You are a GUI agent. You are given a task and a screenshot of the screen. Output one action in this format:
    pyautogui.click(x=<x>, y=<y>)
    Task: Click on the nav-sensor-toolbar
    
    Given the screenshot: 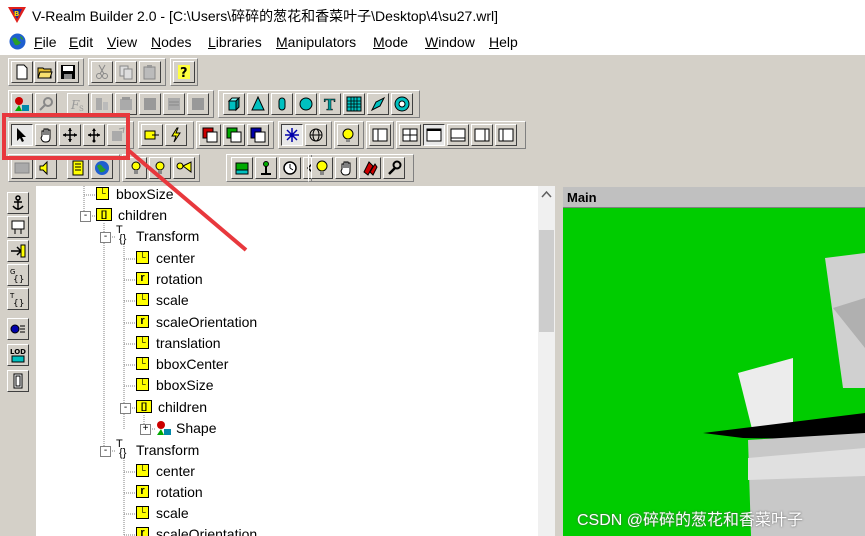 What is the action you would take?
    pyautogui.click(x=275, y=168)
    